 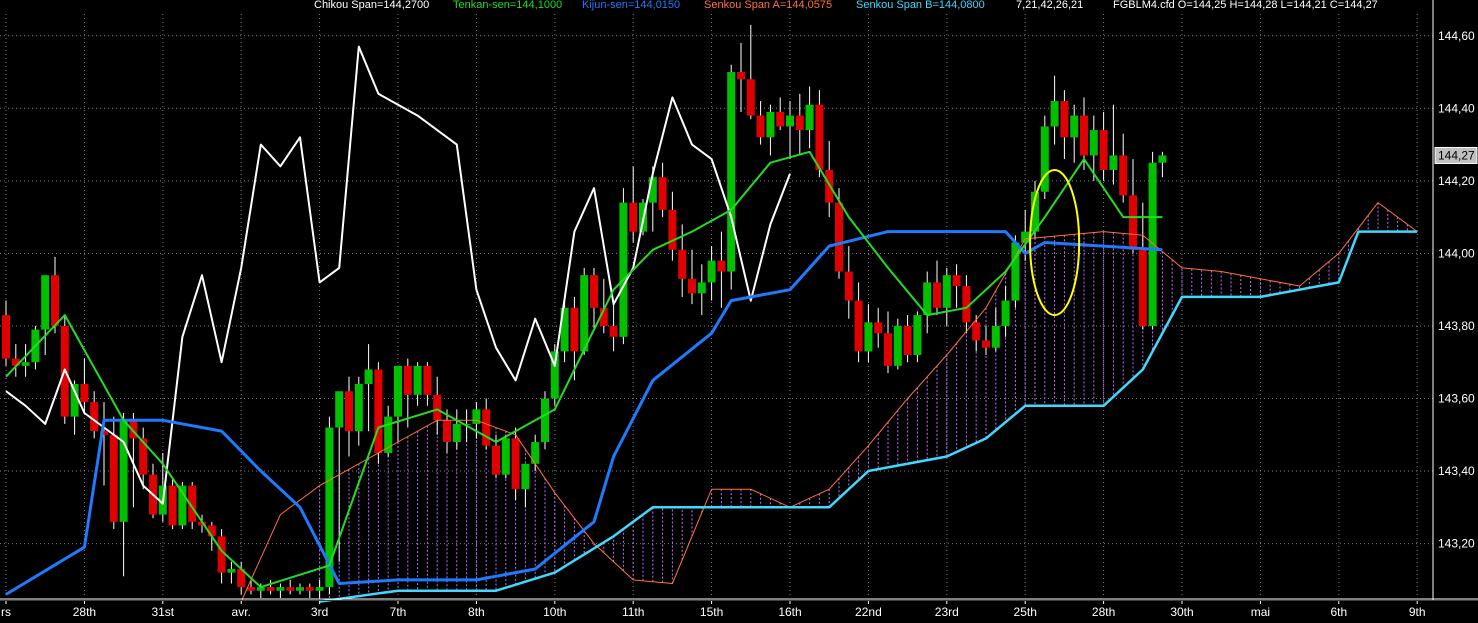 I want to click on price-tick-label: 143,80, so click(x=1456, y=326).